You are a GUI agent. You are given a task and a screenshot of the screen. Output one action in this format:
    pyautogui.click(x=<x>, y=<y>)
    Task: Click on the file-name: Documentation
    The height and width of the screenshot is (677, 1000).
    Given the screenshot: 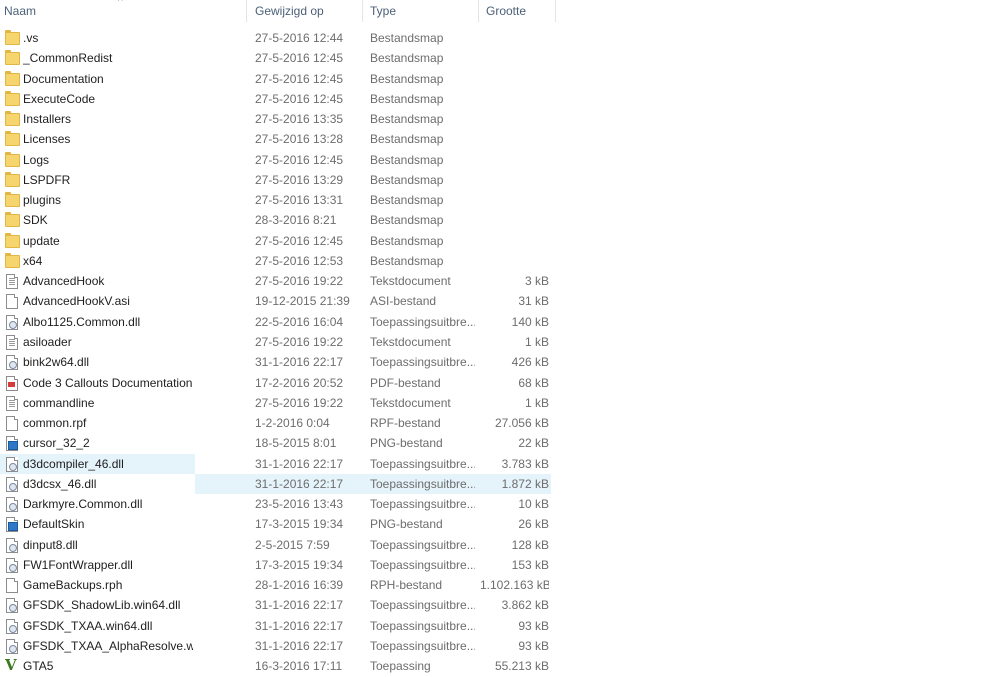 What is the action you would take?
    pyautogui.click(x=63, y=78)
    